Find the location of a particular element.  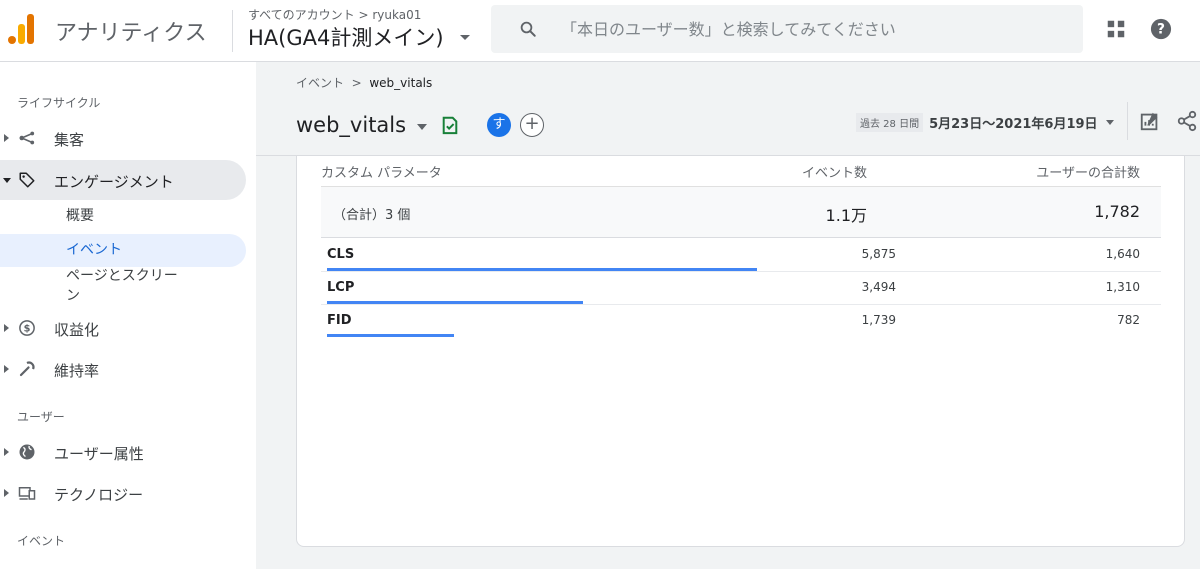

customize-report-icon is located at coordinates (1150, 121).